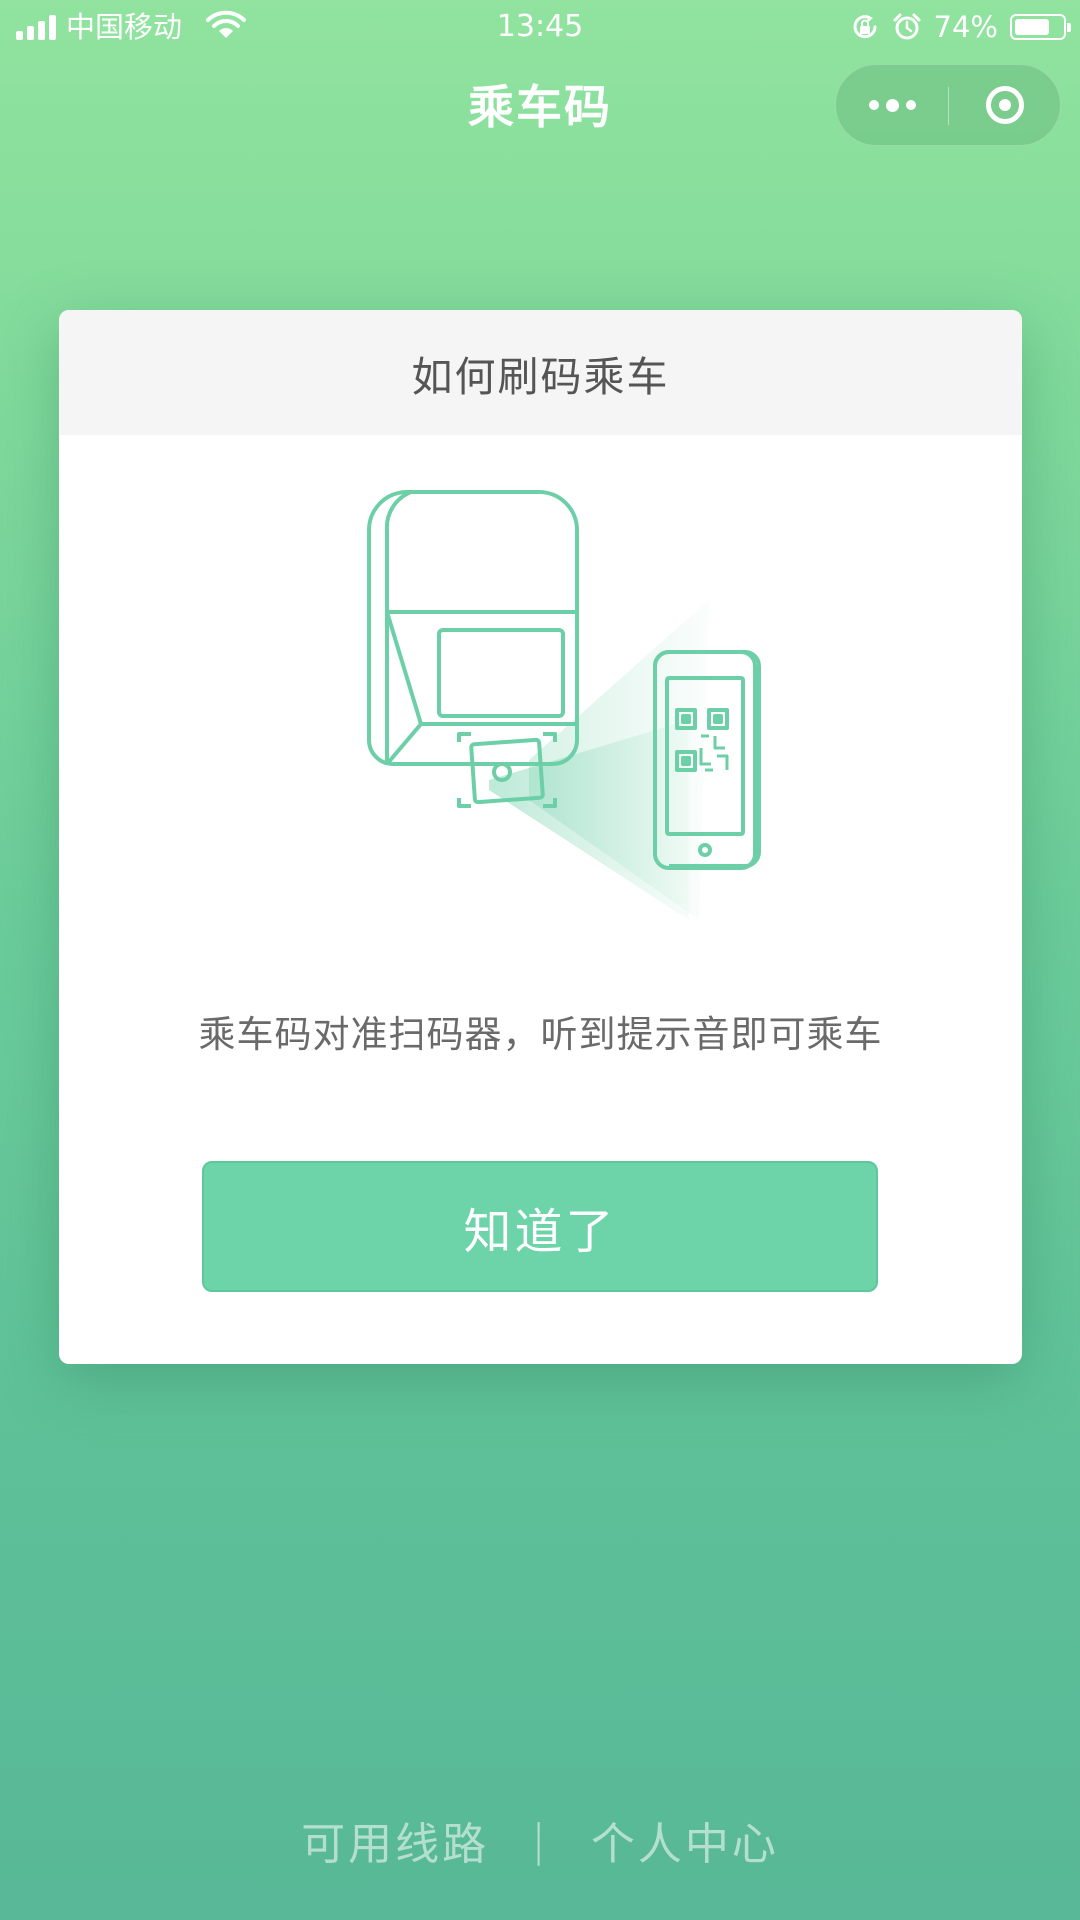 The image size is (1080, 1920). I want to click on alarm-icon, so click(907, 26).